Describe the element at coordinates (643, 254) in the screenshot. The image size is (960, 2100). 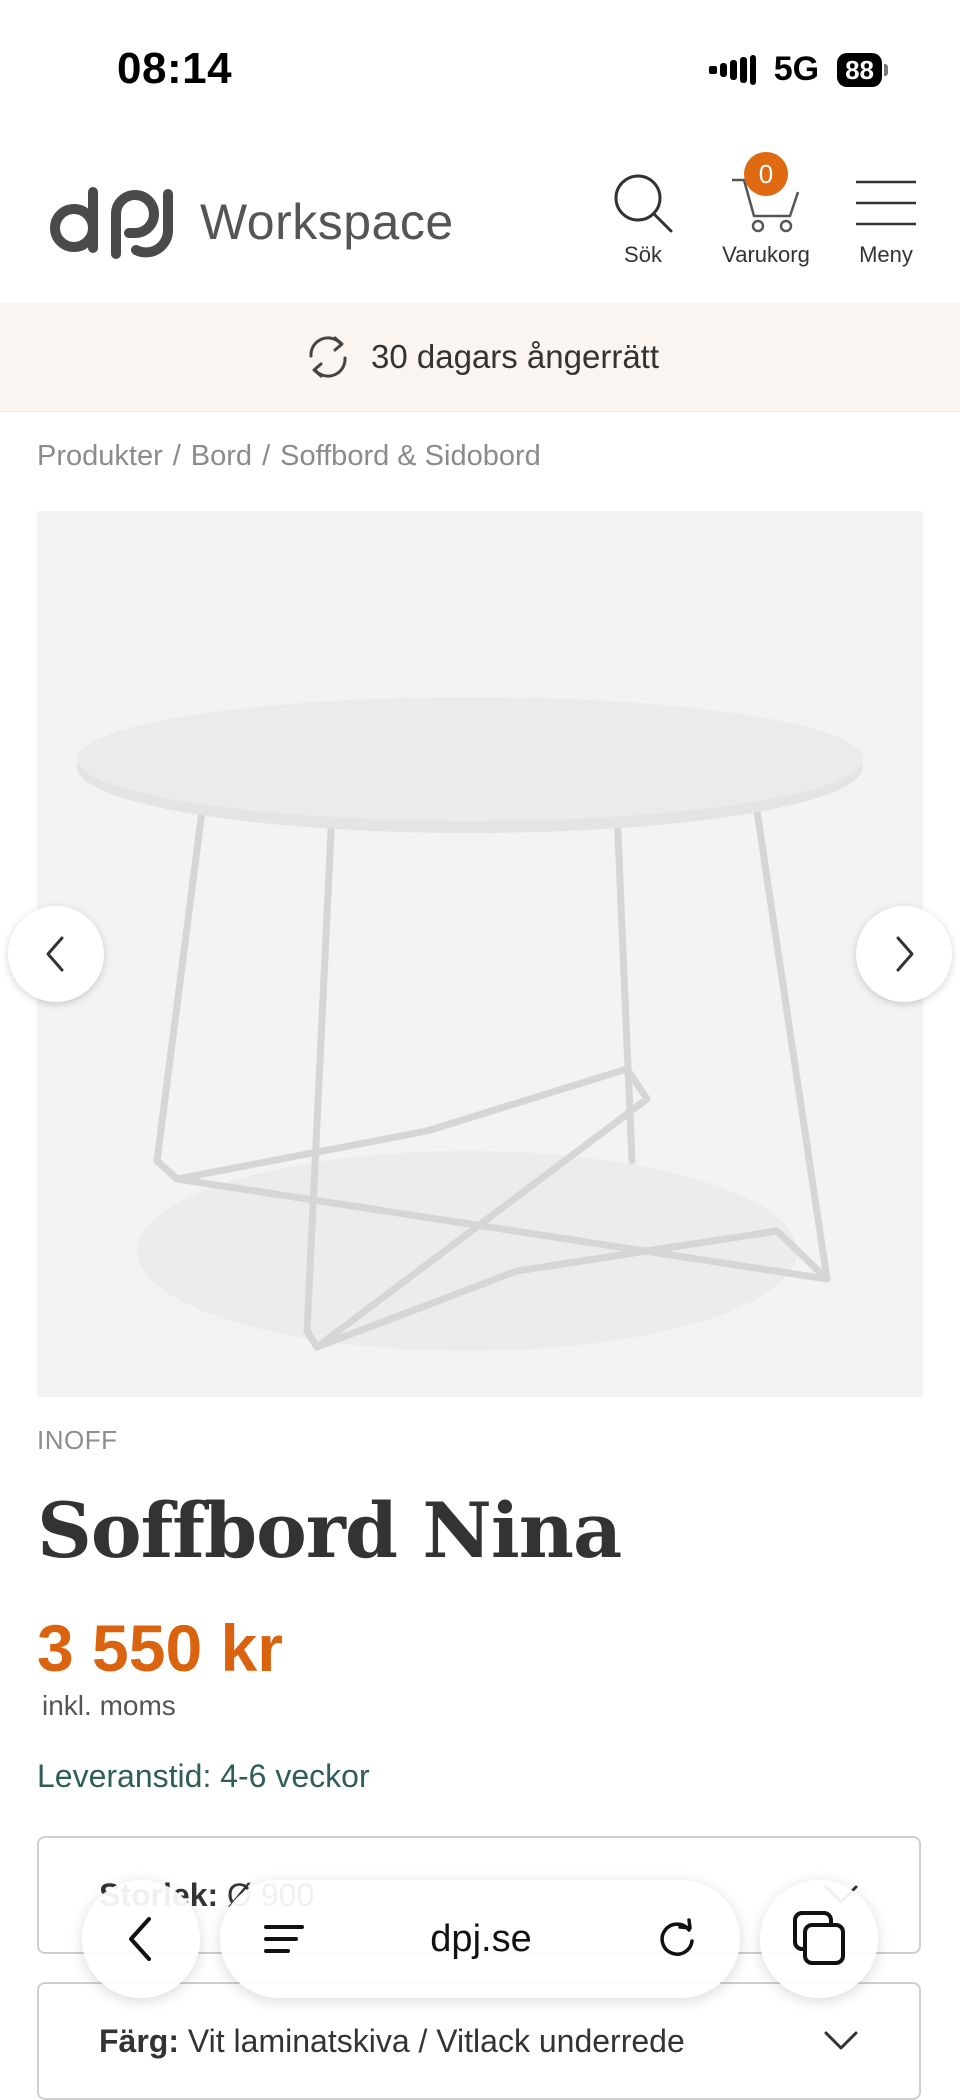
I see `search-label: Sök` at that location.